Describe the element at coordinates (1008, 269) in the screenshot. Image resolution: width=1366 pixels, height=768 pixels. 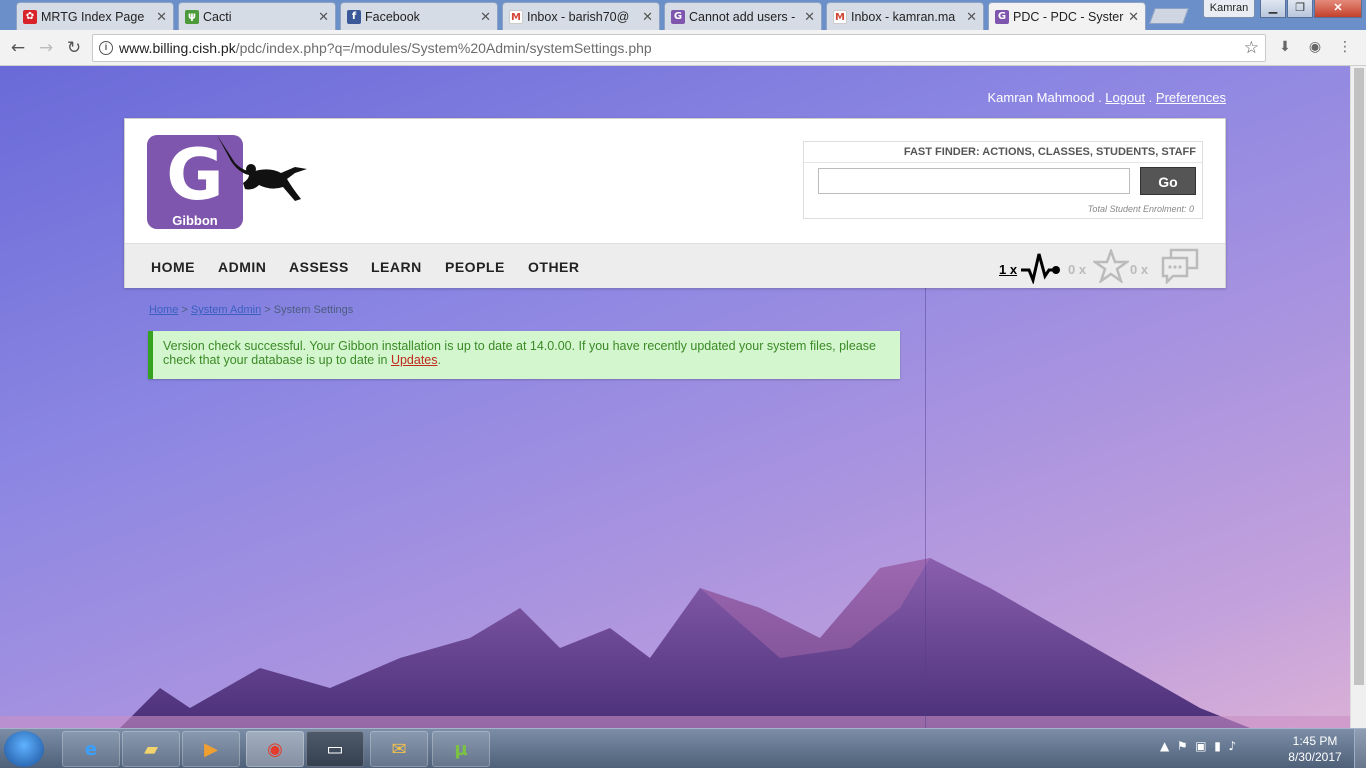
I see `alarm-count: 1 x` at that location.